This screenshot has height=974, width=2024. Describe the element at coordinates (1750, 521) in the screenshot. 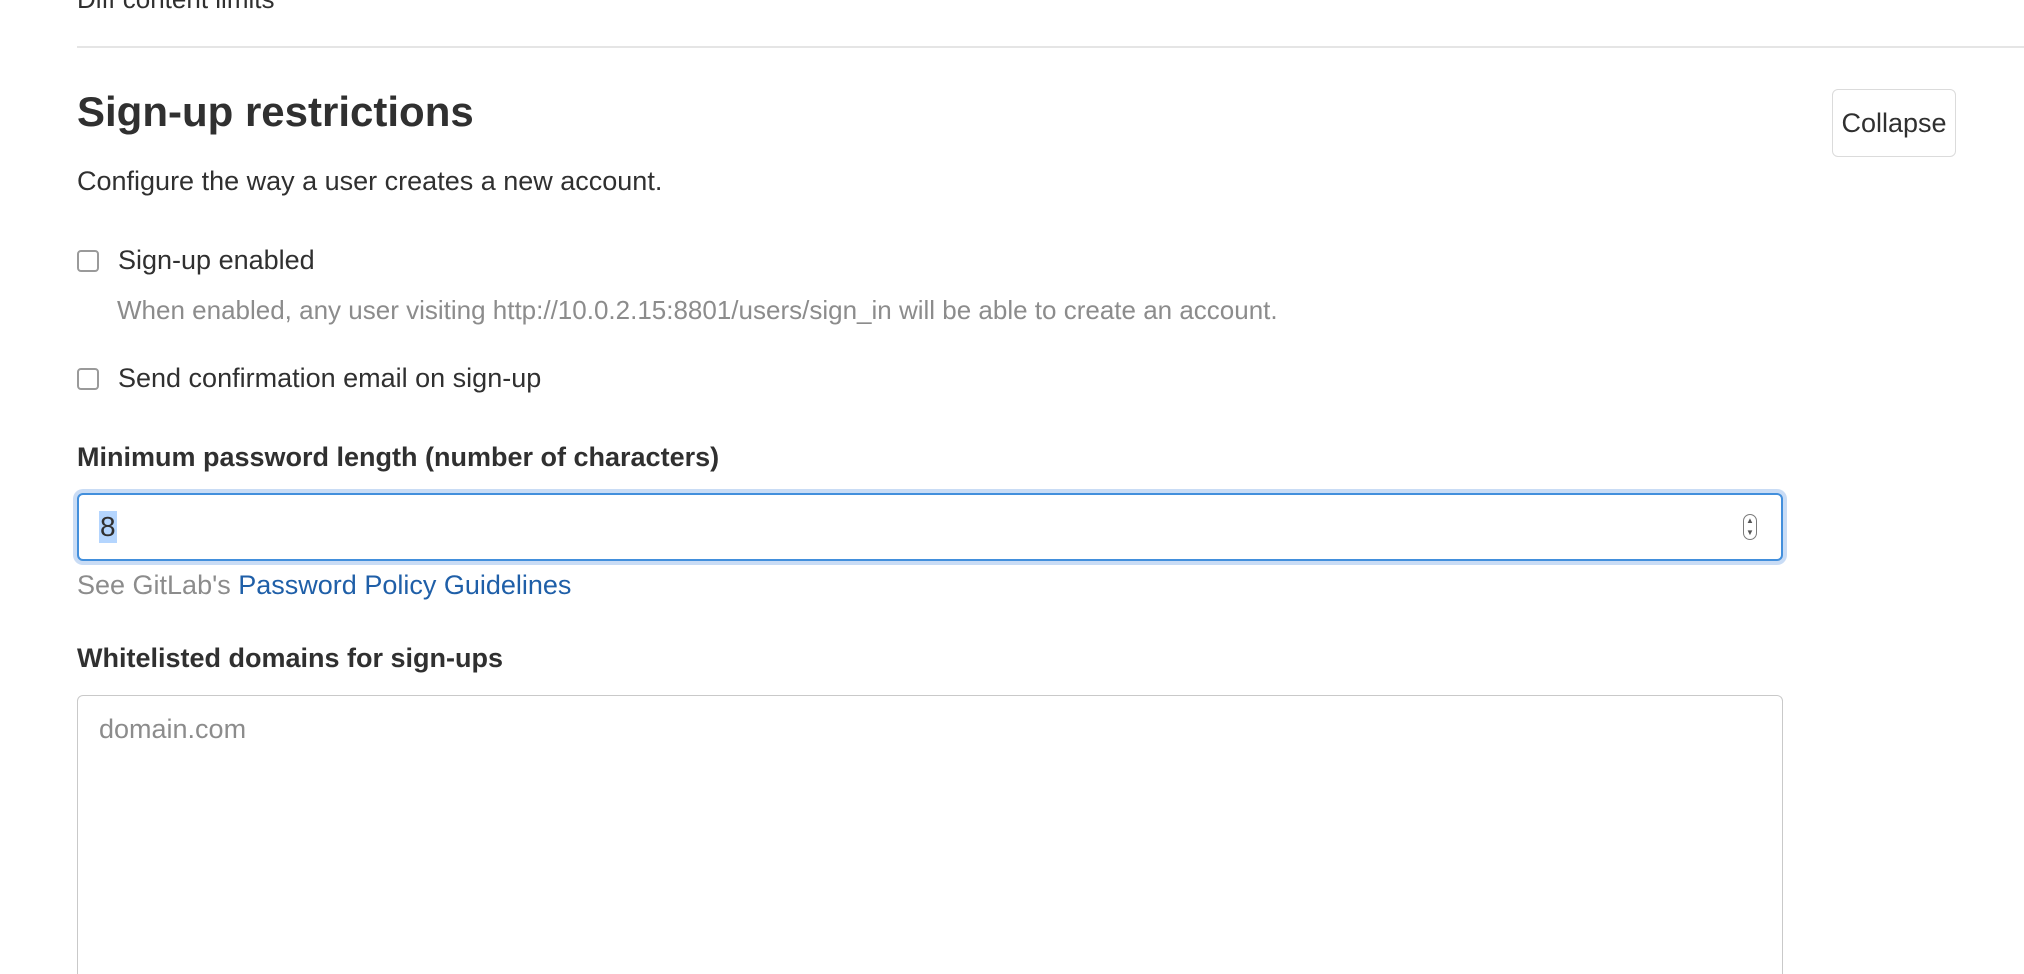

I see `chevron-up-icon: ▲` at that location.